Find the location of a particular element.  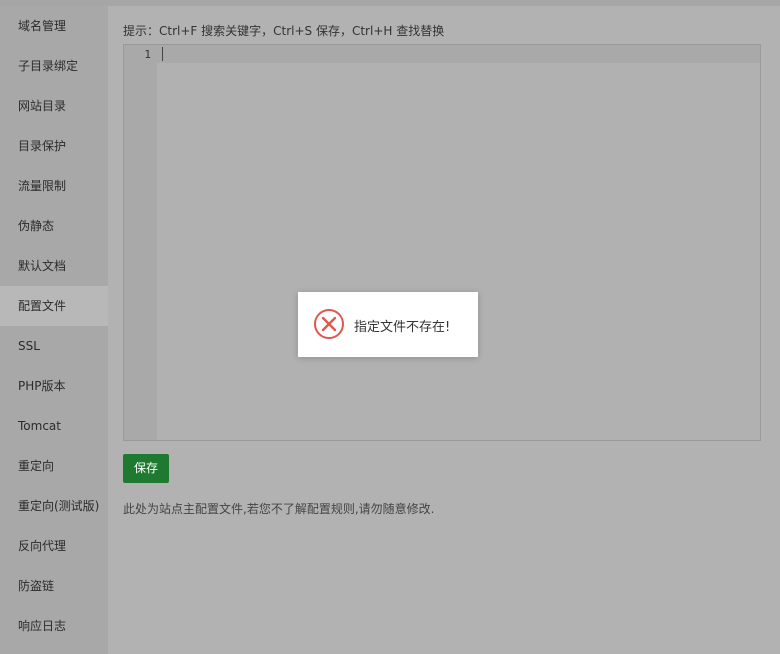

text-cursor is located at coordinates (162, 54).